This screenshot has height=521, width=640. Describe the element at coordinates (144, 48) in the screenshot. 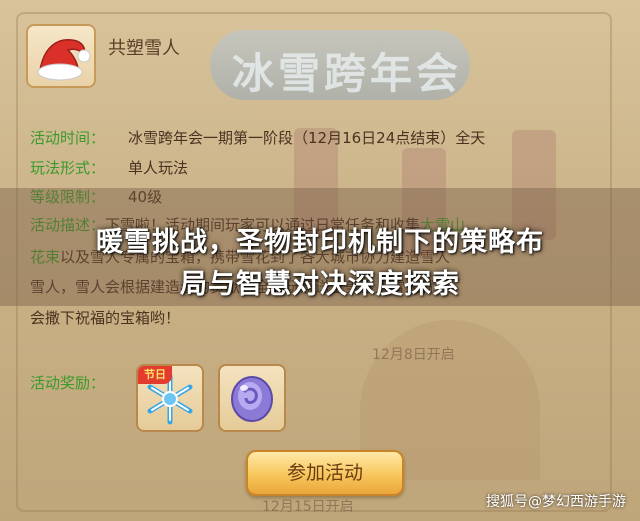

I see `character-name: 共塑雪人` at that location.